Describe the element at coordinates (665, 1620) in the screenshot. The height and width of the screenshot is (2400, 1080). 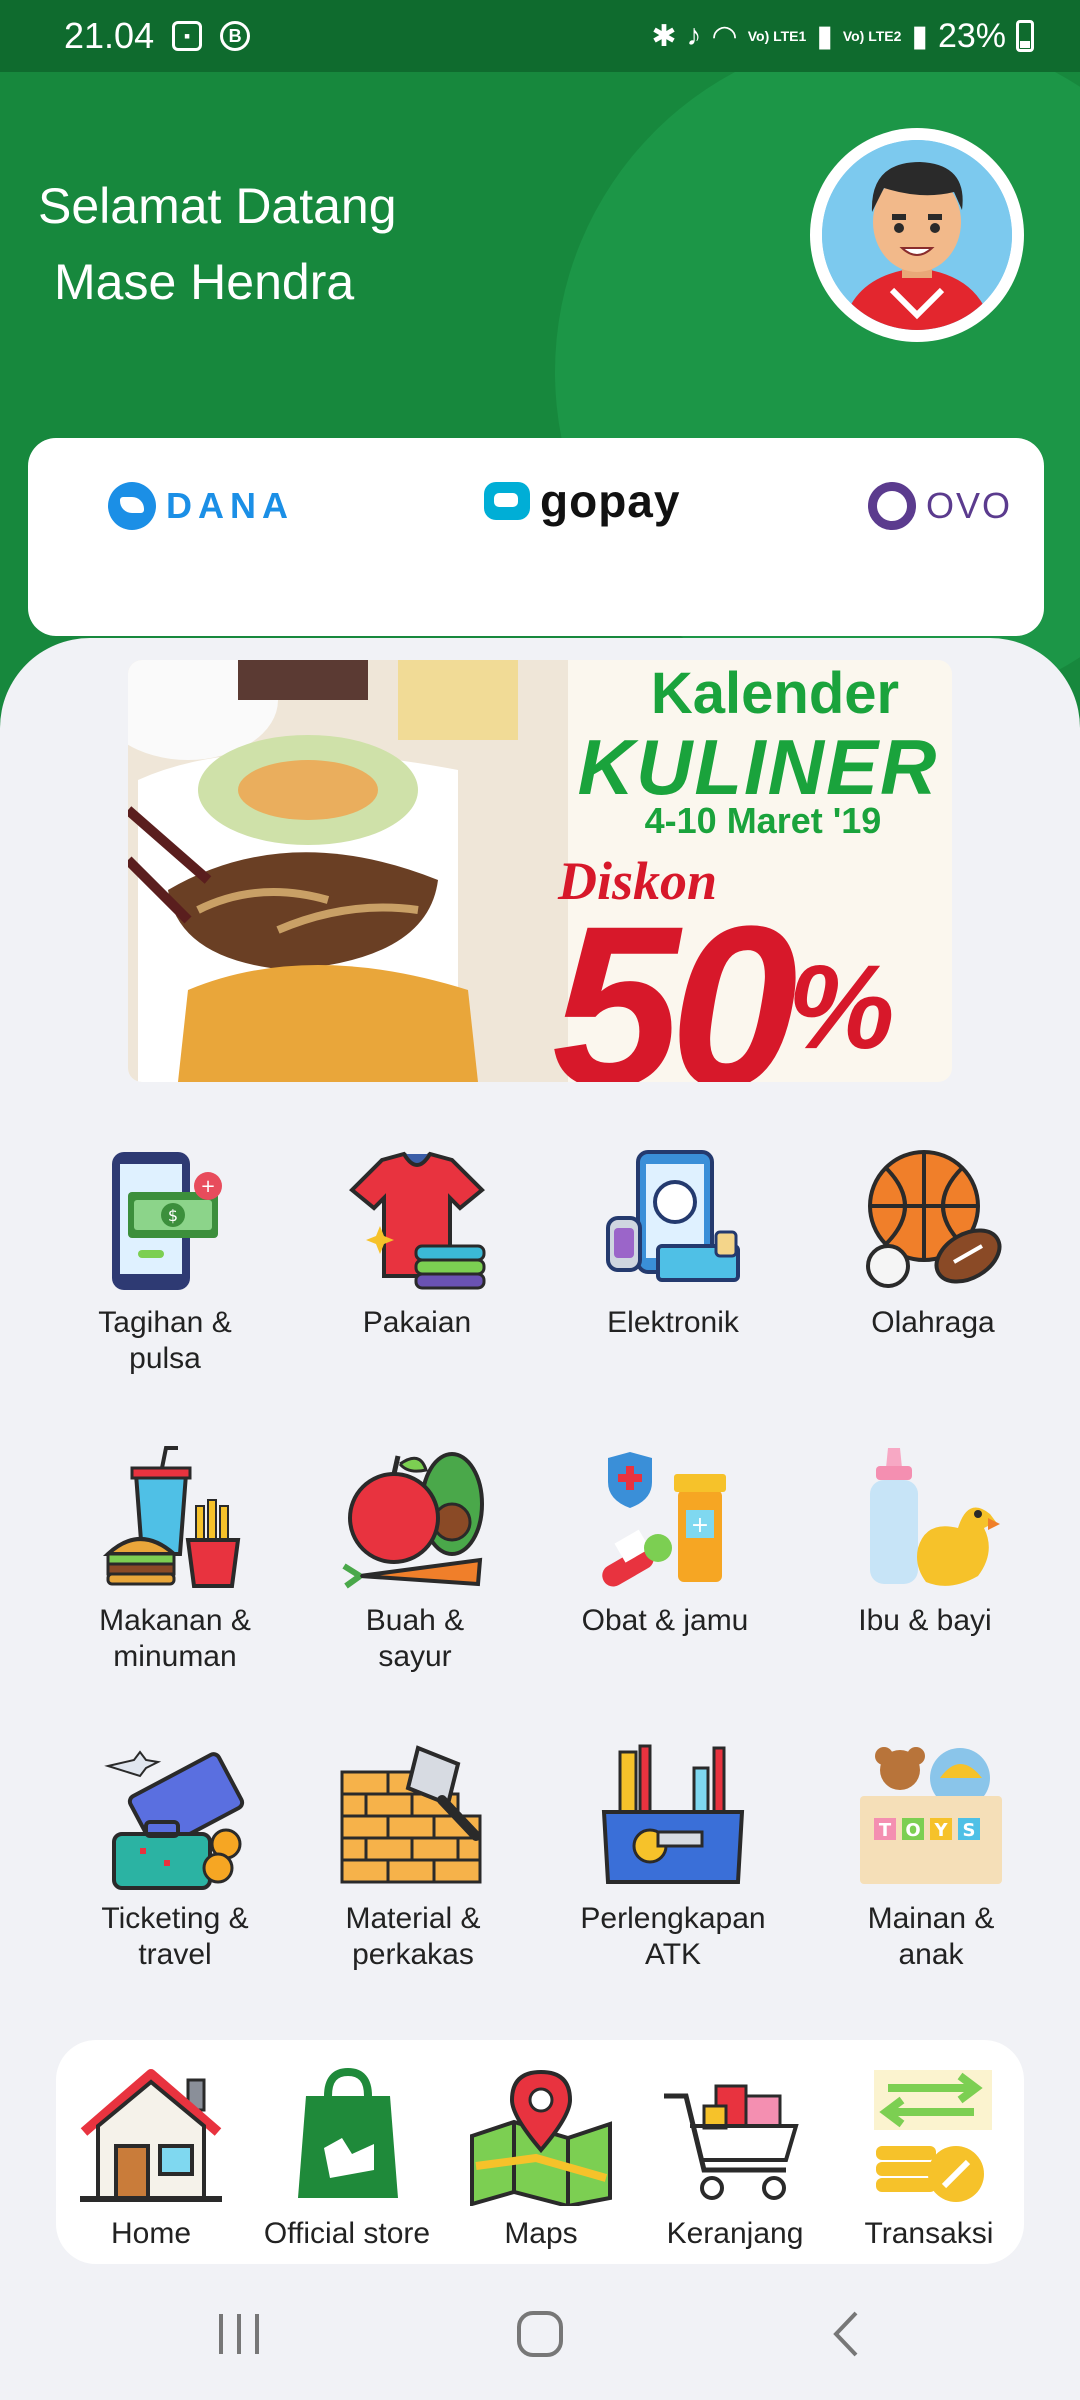
I see `category-label: Obat & jamu` at that location.